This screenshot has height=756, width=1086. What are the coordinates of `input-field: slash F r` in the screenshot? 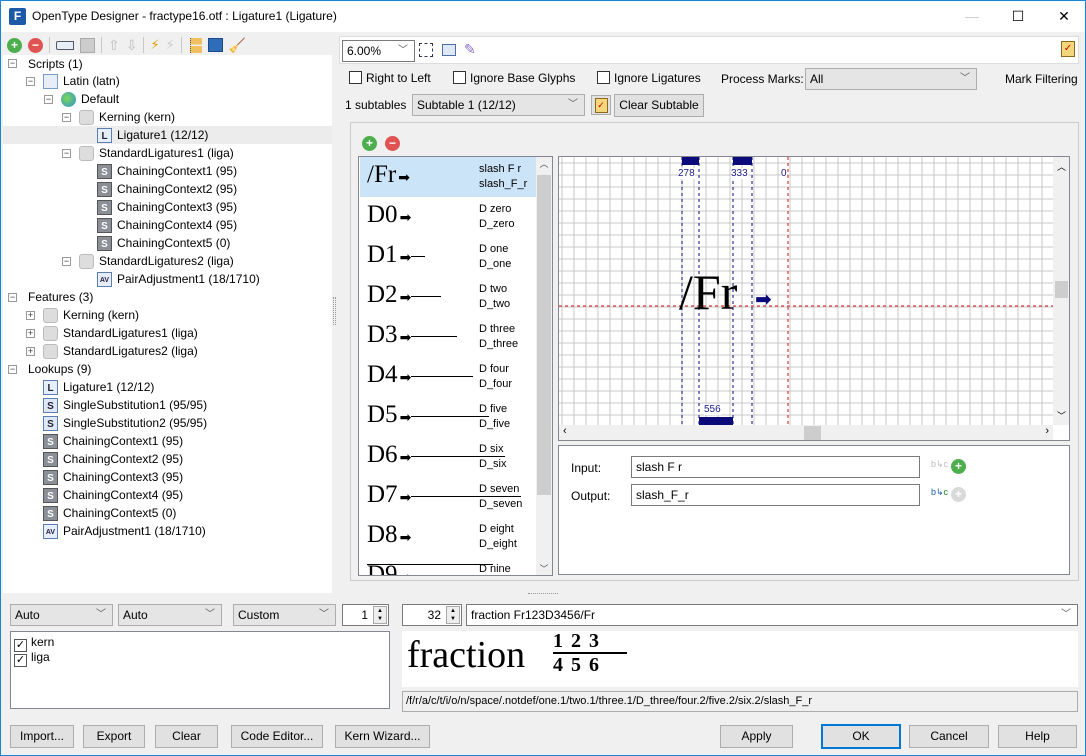 It's located at (775, 467).